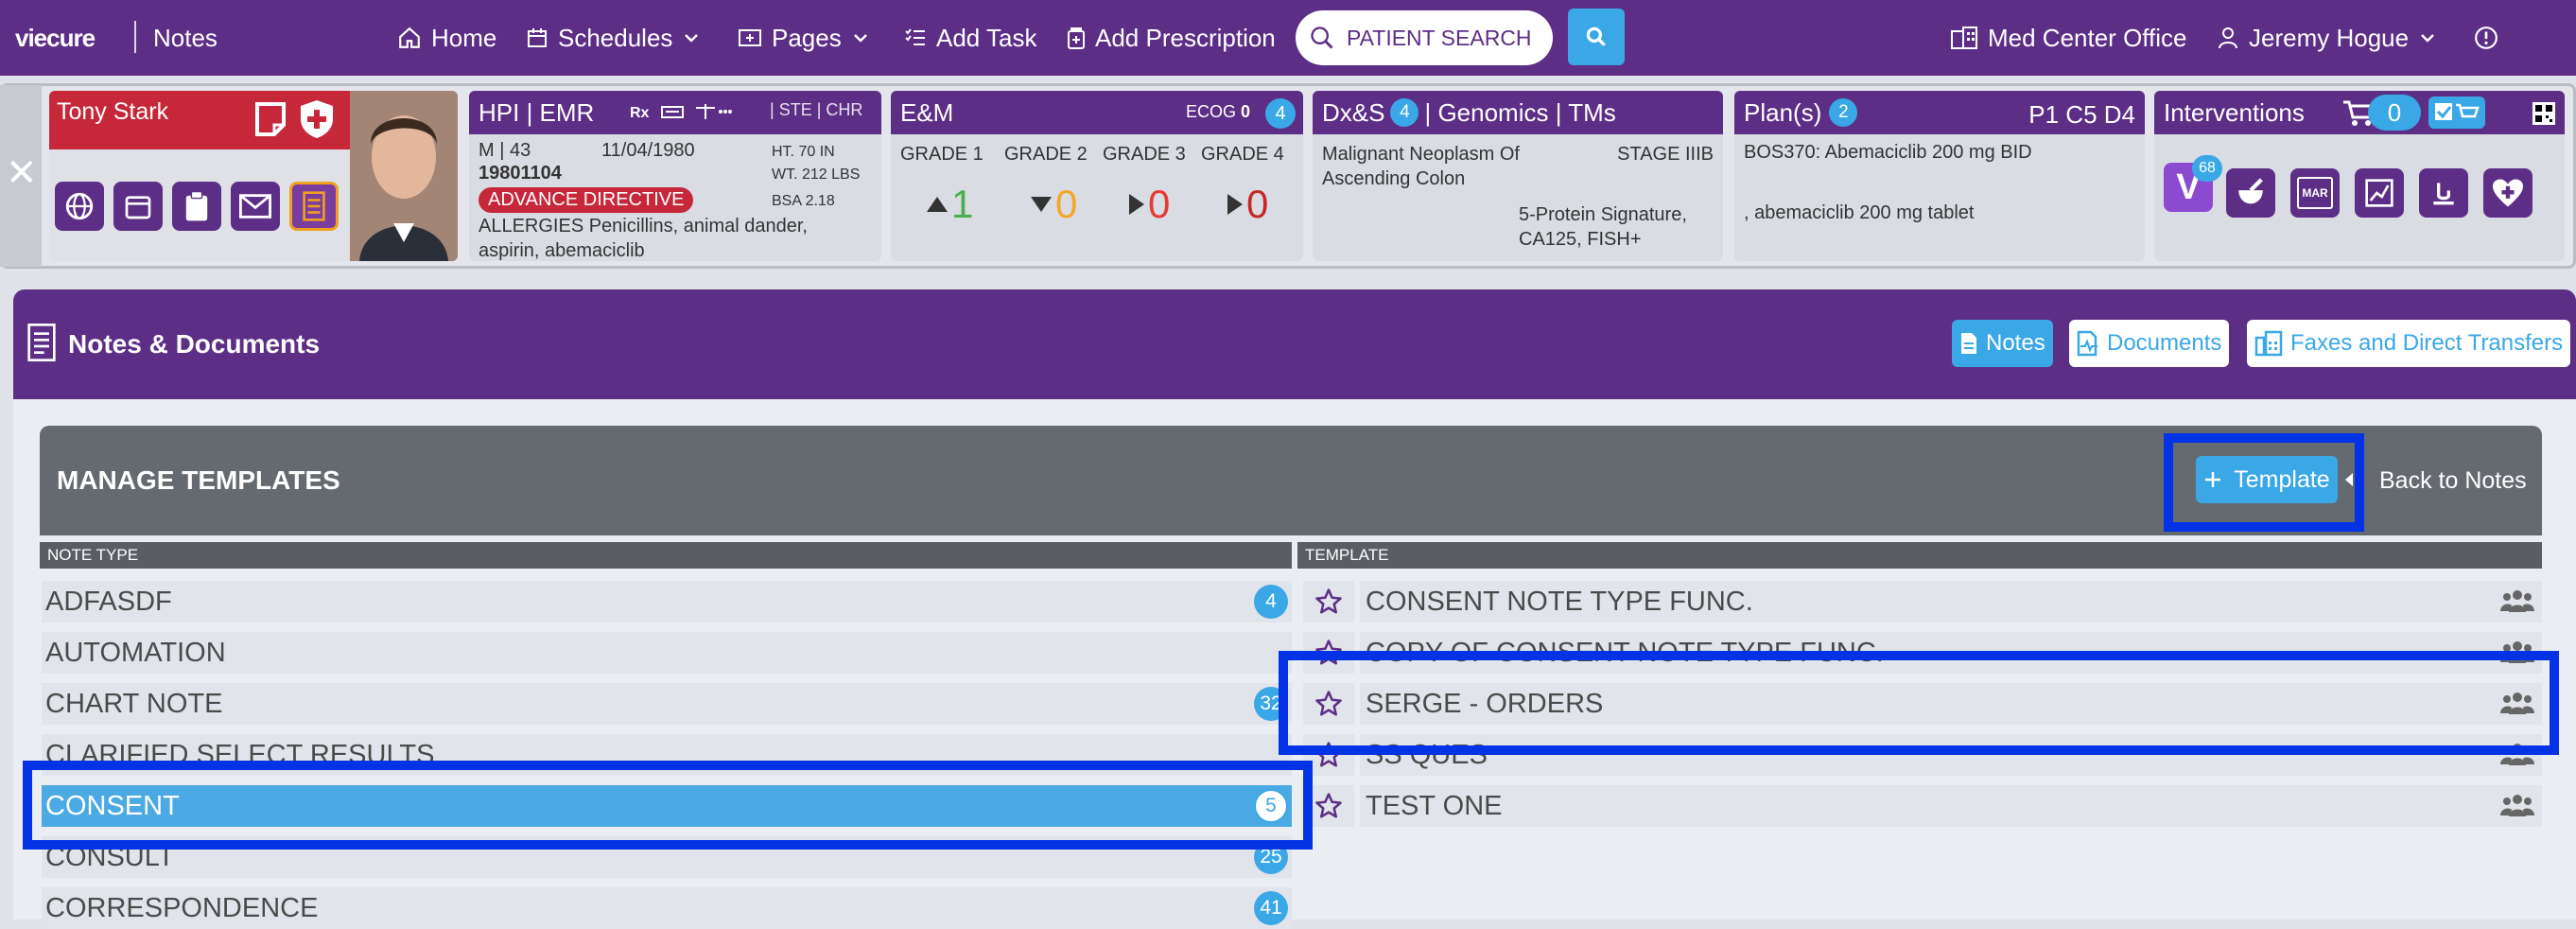 Image resolution: width=2576 pixels, height=929 pixels. What do you see at coordinates (1888, 153) in the screenshot?
I see `plan-line-1: BOS370: Abemaciclib 200 mg BID` at bounding box center [1888, 153].